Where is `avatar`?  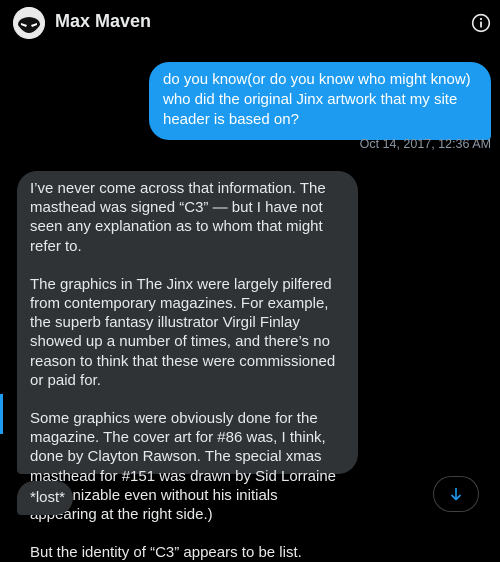 avatar is located at coordinates (29, 23).